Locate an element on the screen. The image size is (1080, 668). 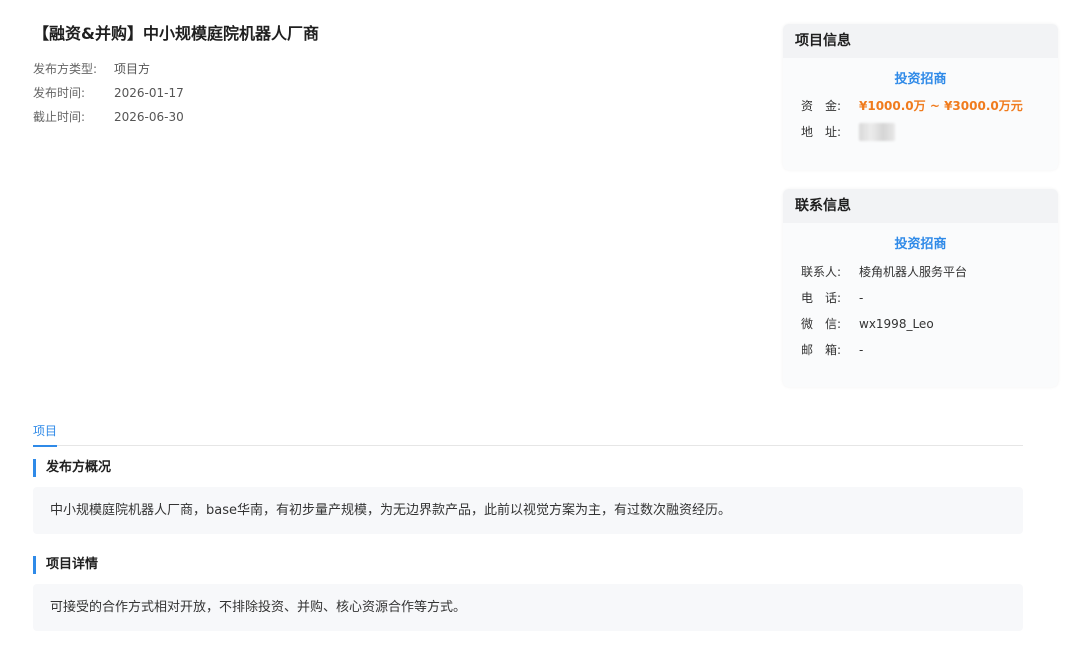
address-row: 地 址: is located at coordinates (920, 132).